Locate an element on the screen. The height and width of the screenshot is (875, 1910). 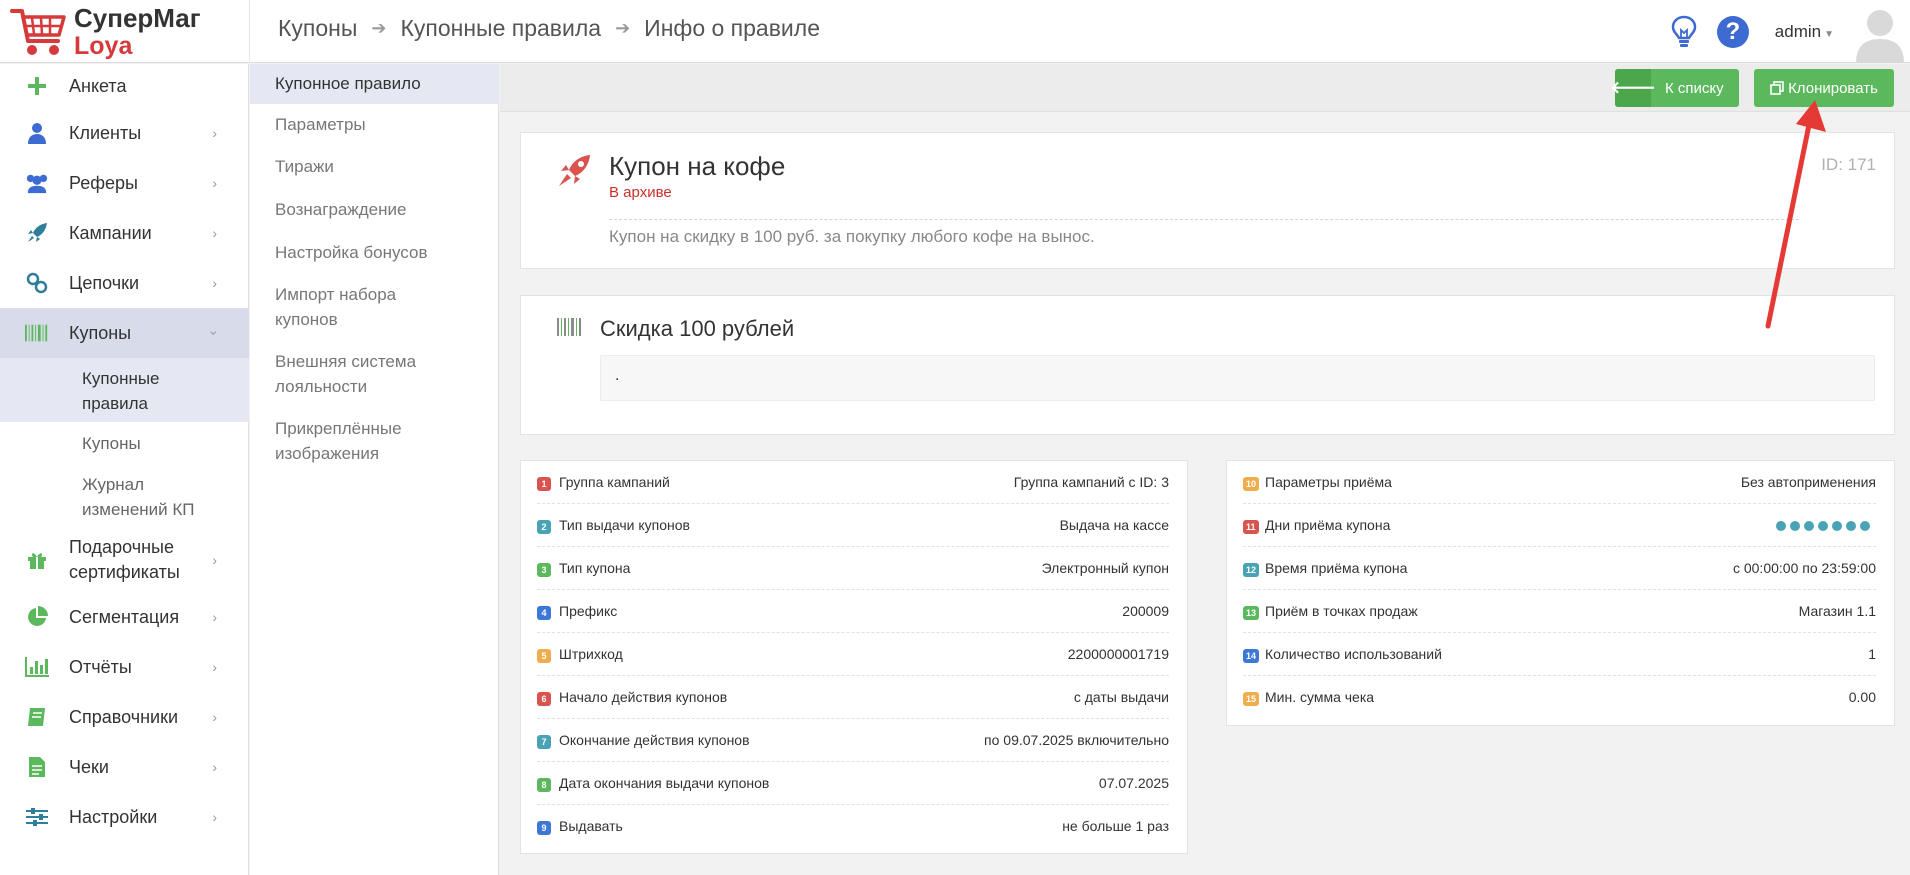
sidebar-subitem-coupon-rules: Купонные правила is located at coordinates (124, 390).